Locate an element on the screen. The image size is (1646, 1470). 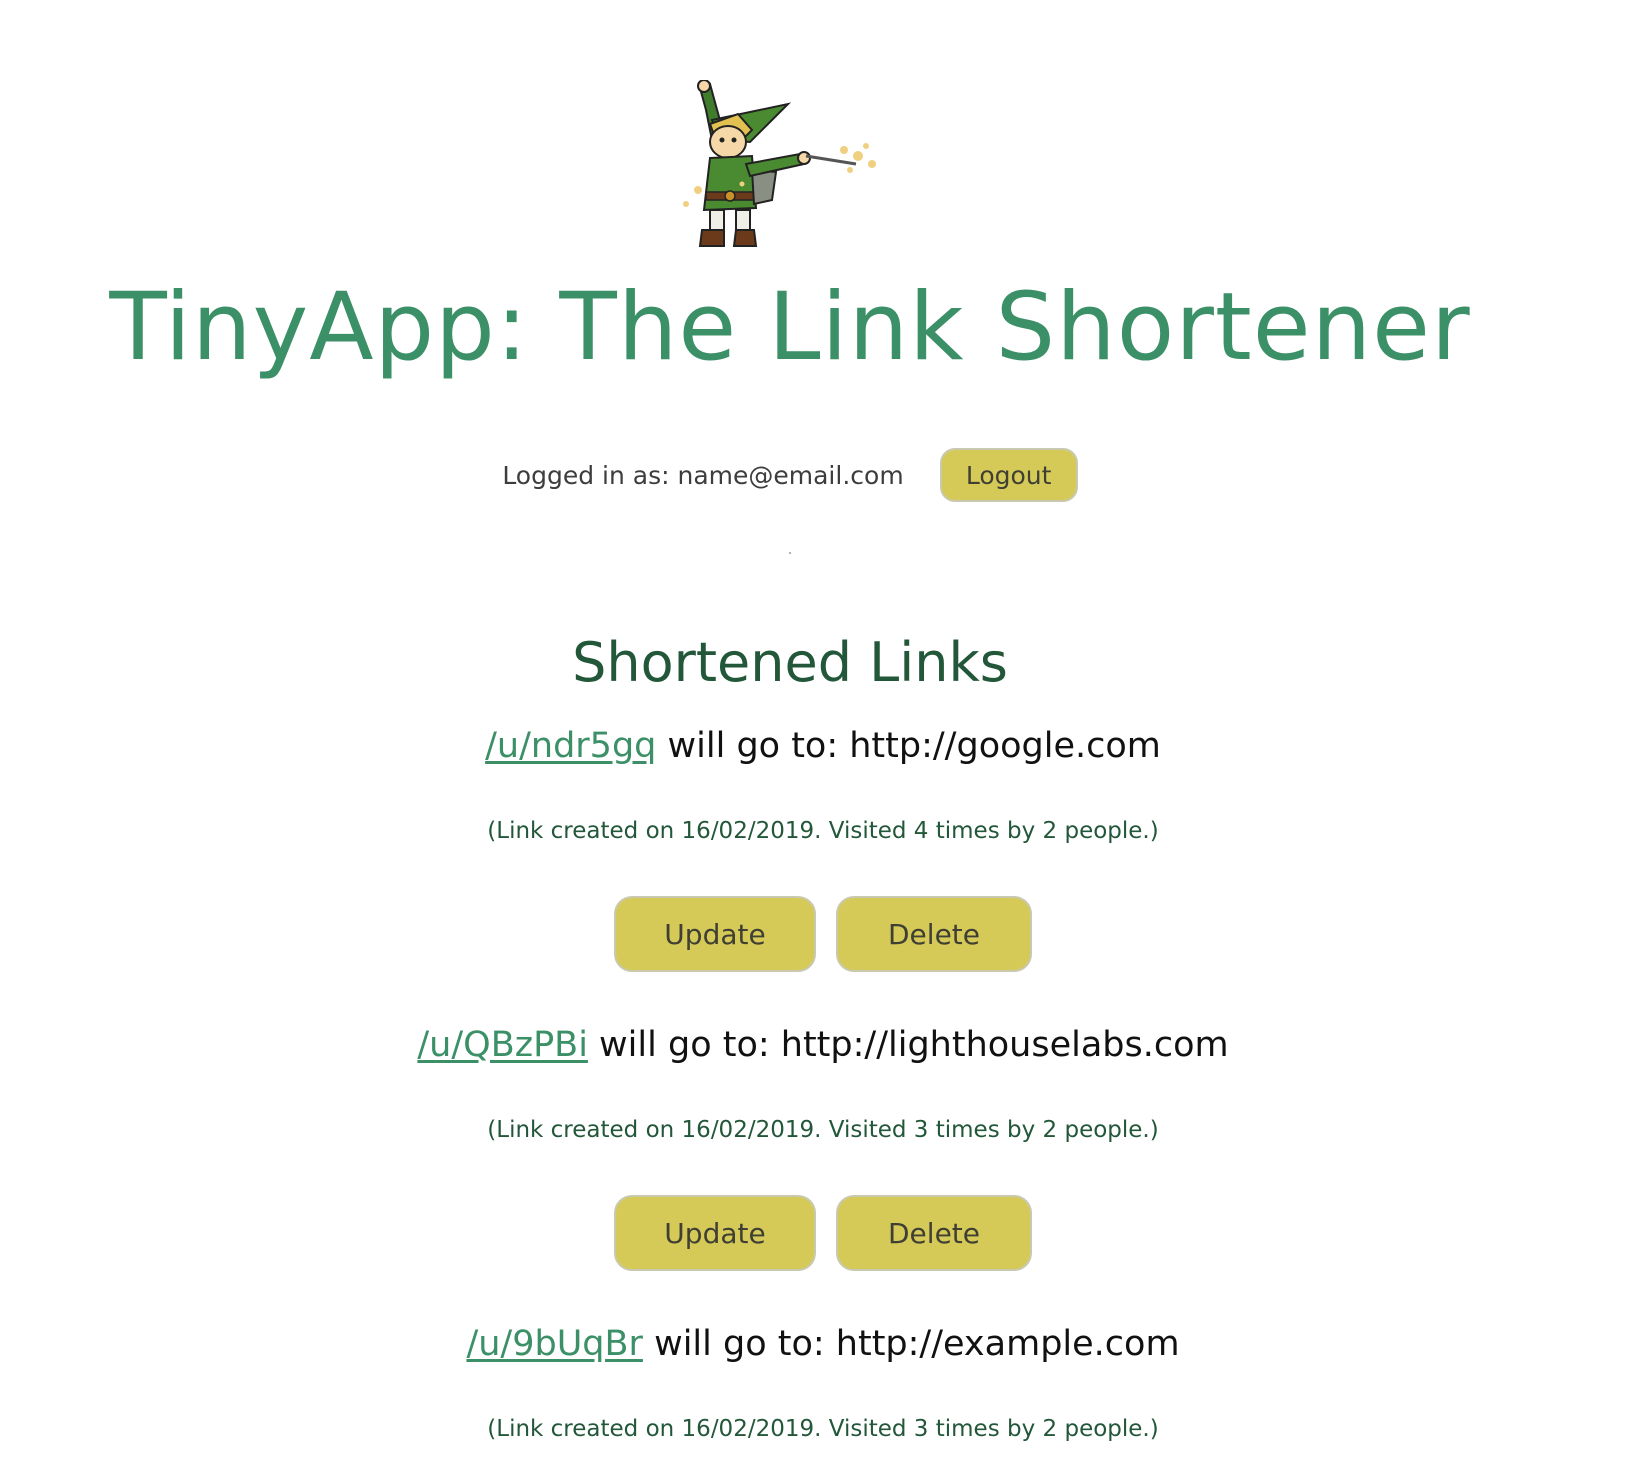
link-line: /u/9bUqBr will go to: http://example.com is located at coordinates (823, 1344).